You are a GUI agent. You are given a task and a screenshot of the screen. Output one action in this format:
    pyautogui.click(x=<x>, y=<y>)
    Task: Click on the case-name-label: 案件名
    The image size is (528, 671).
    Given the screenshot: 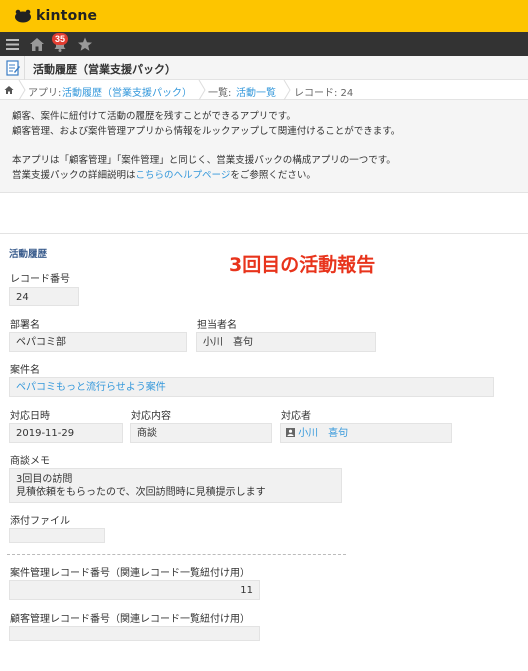 What is the action you would take?
    pyautogui.click(x=25, y=370)
    